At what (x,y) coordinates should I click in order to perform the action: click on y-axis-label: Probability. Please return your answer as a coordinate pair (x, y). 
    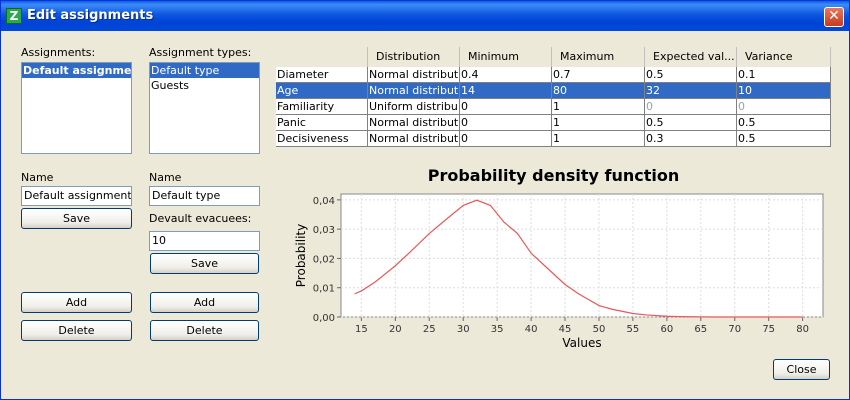
    Looking at the image, I should click on (301, 255).